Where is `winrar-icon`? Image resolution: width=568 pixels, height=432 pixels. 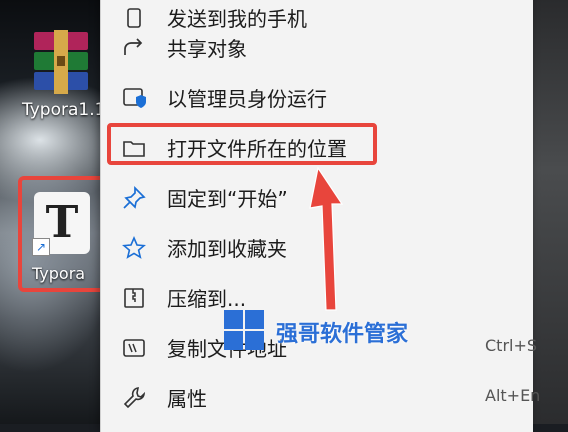
winrar-icon is located at coordinates (61, 62).